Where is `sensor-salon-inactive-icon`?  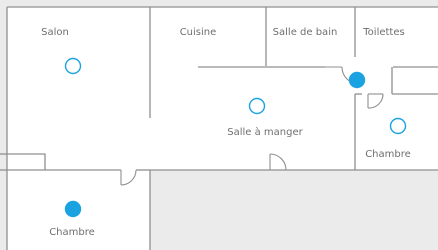
sensor-salon-inactive-icon is located at coordinates (73, 66).